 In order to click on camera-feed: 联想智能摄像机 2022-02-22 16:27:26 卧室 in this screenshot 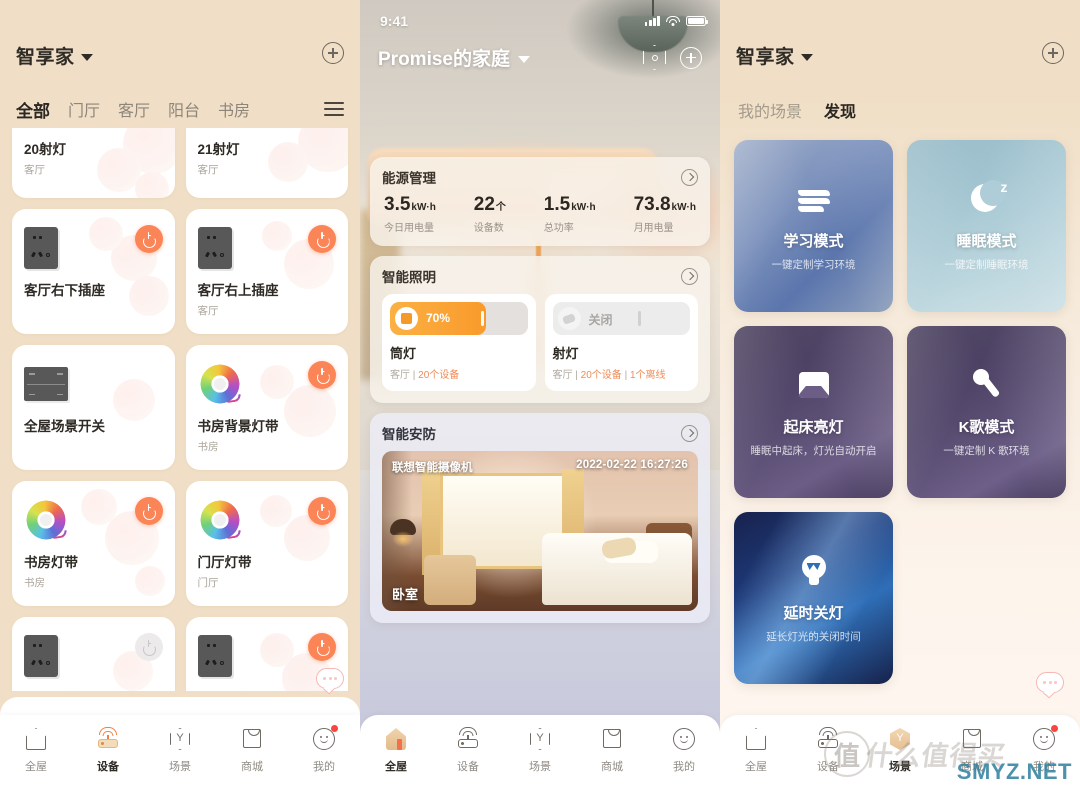, I will do `click(540, 531)`.